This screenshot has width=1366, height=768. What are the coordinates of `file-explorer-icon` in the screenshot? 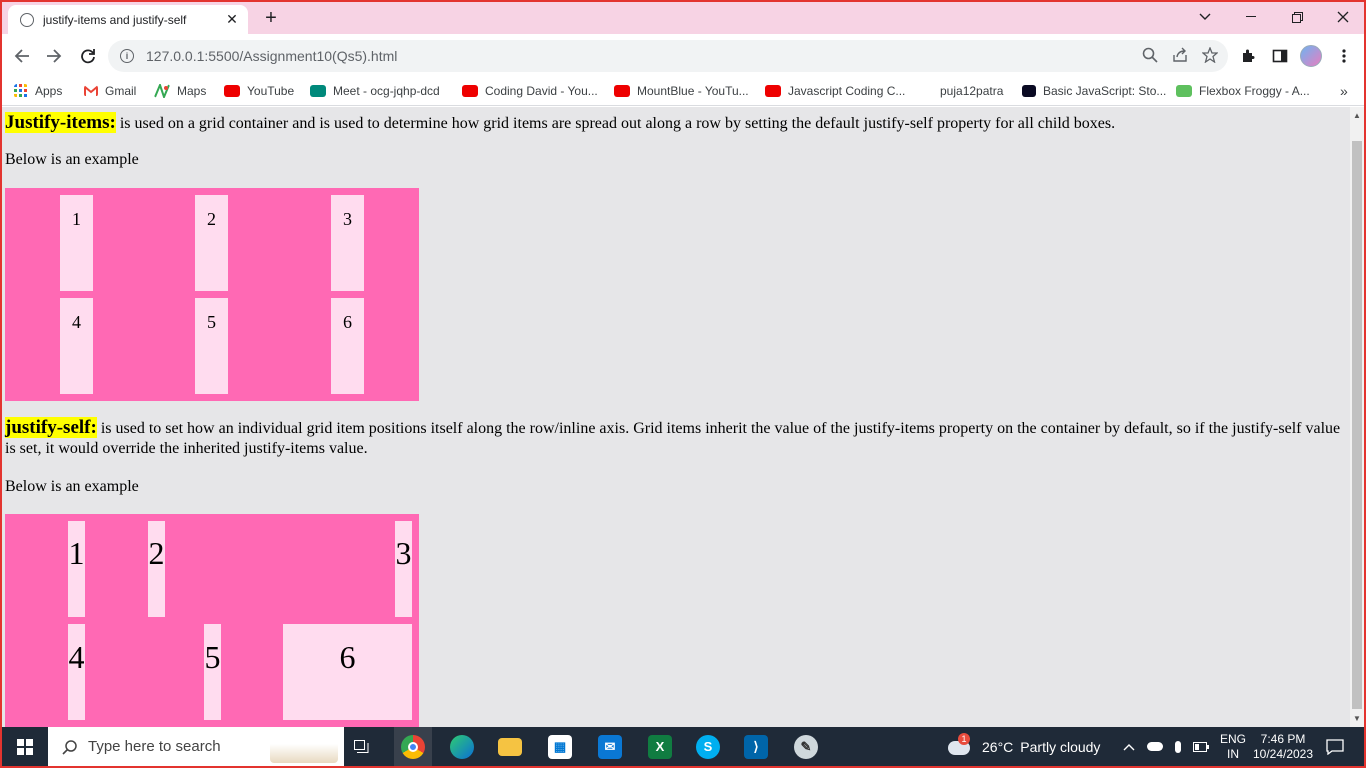 It's located at (510, 746).